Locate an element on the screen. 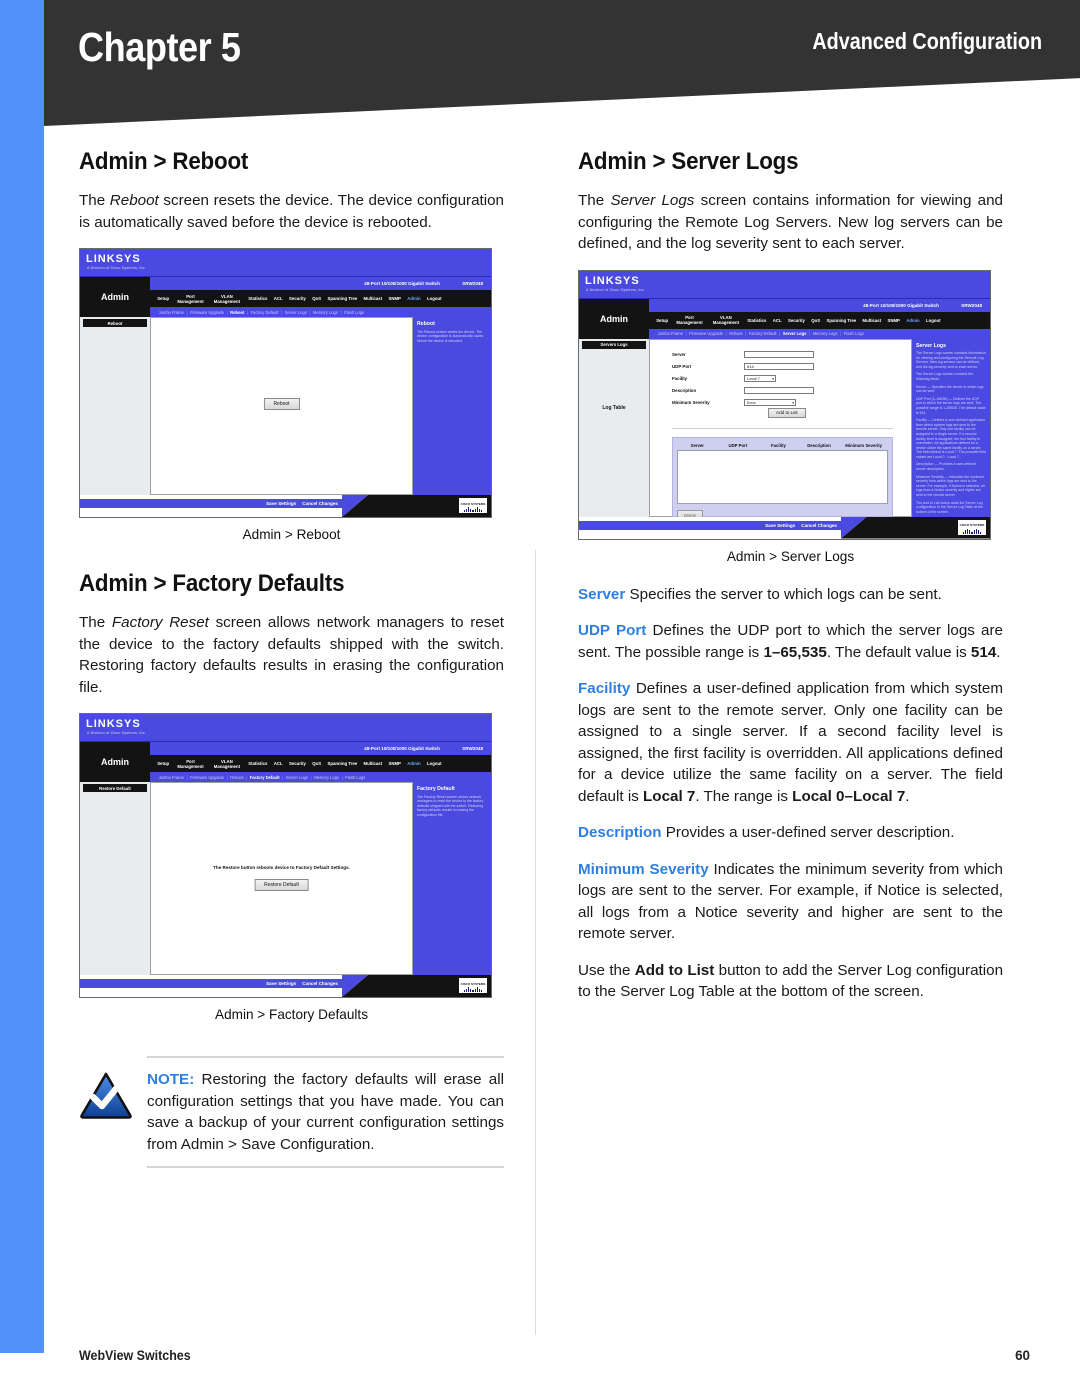 This screenshot has height=1397, width=1080. sidebar-tab-log-table: Log Table is located at coordinates (614, 408).